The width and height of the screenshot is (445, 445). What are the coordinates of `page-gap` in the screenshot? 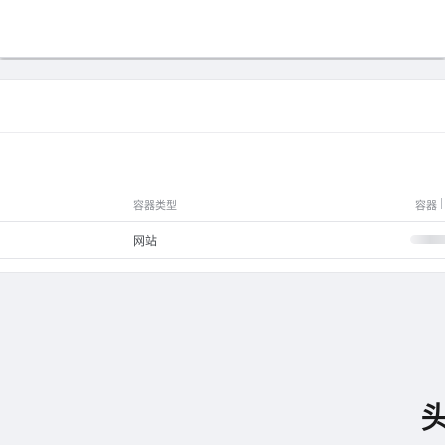 It's located at (222, 69).